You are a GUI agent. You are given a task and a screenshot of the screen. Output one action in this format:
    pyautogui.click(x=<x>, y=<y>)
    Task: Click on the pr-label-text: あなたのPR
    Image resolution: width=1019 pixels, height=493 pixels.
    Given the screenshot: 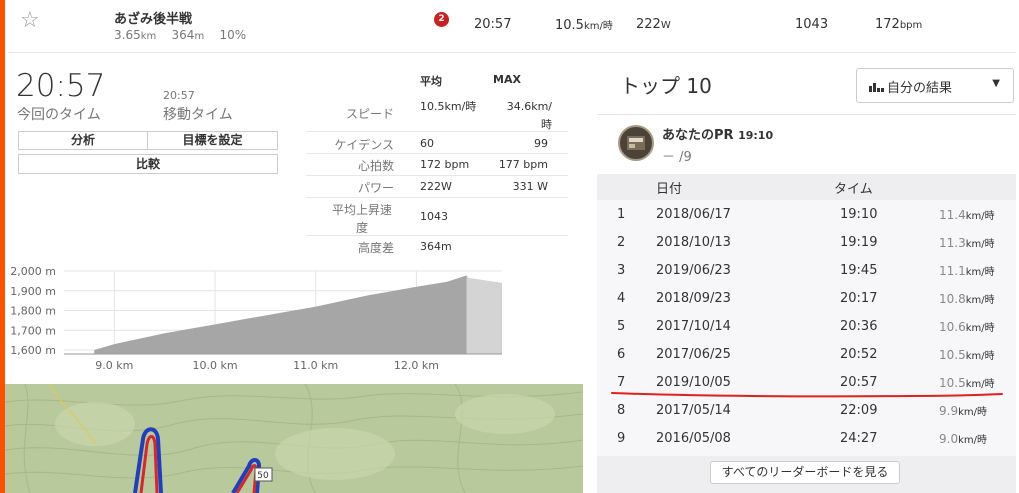 What is the action you would take?
    pyautogui.click(x=698, y=135)
    